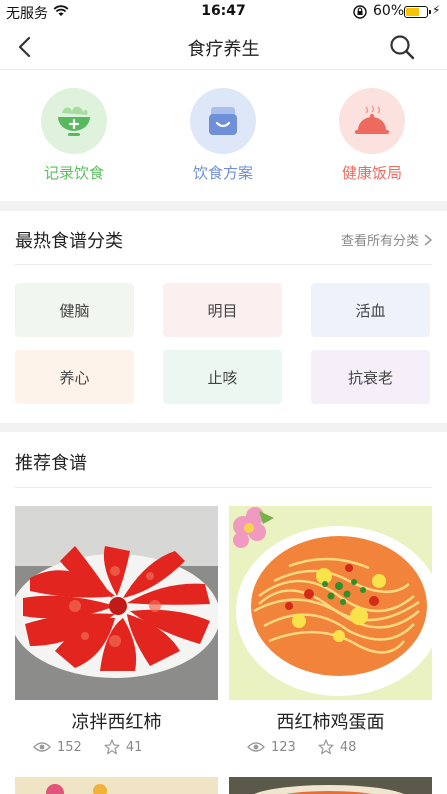  What do you see at coordinates (73, 173) in the screenshot?
I see `record-diet-label: 记录饮食` at bounding box center [73, 173].